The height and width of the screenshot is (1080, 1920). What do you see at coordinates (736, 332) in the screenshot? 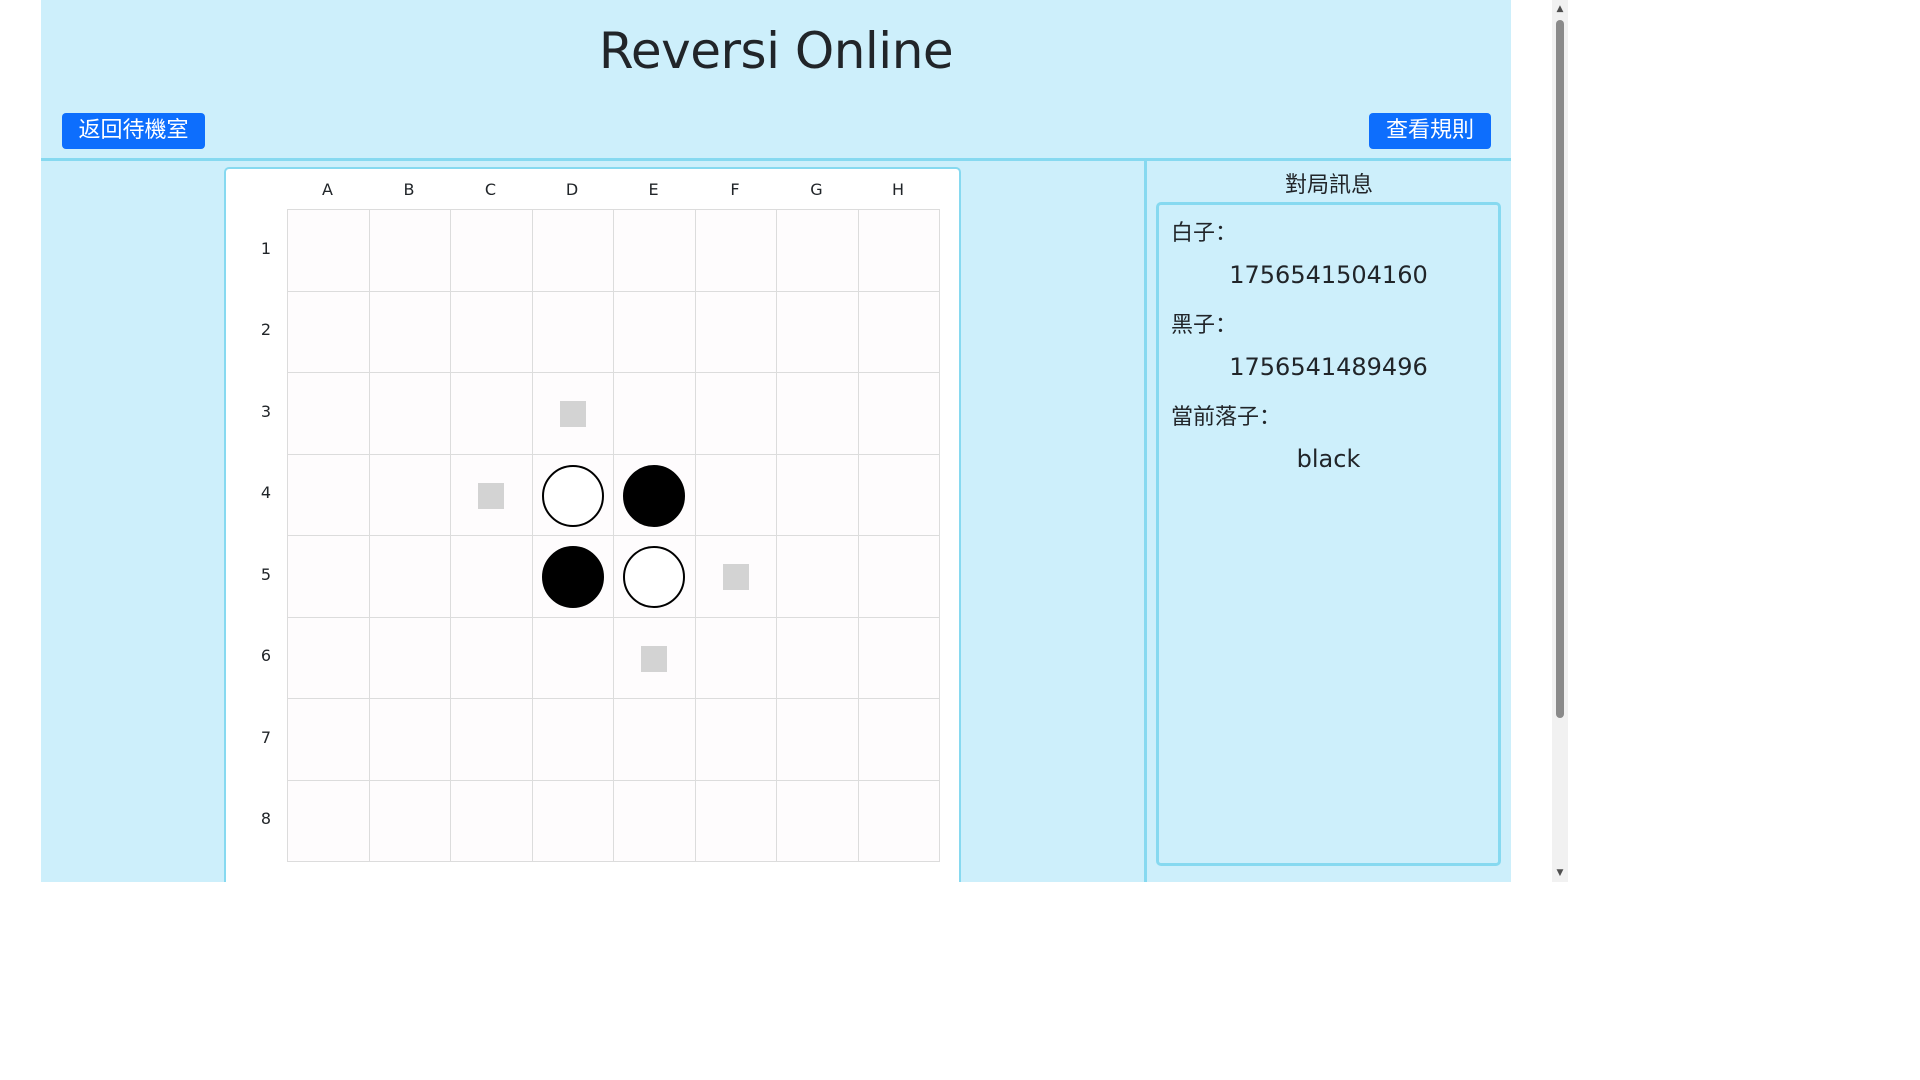
I see `board-cell-f2` at bounding box center [736, 332].